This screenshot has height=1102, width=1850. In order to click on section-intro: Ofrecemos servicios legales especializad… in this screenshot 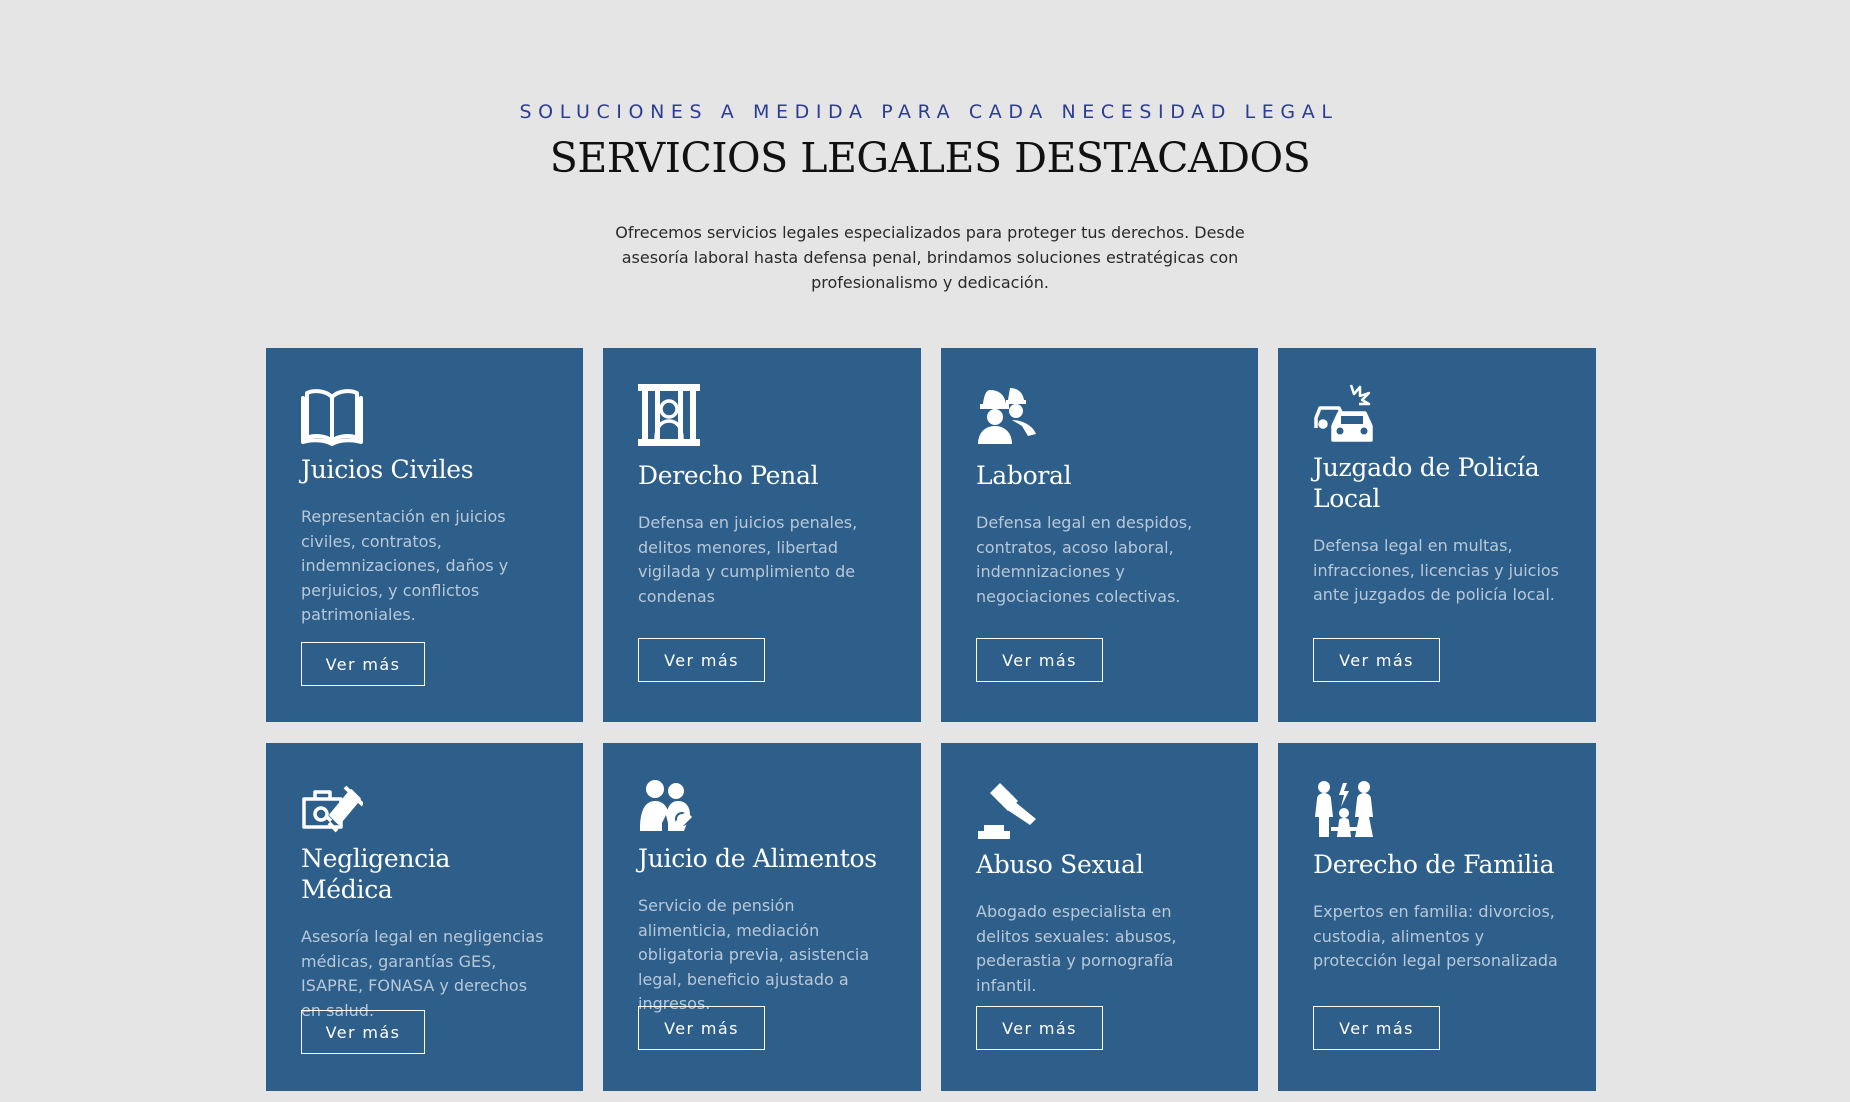, I will do `click(930, 257)`.